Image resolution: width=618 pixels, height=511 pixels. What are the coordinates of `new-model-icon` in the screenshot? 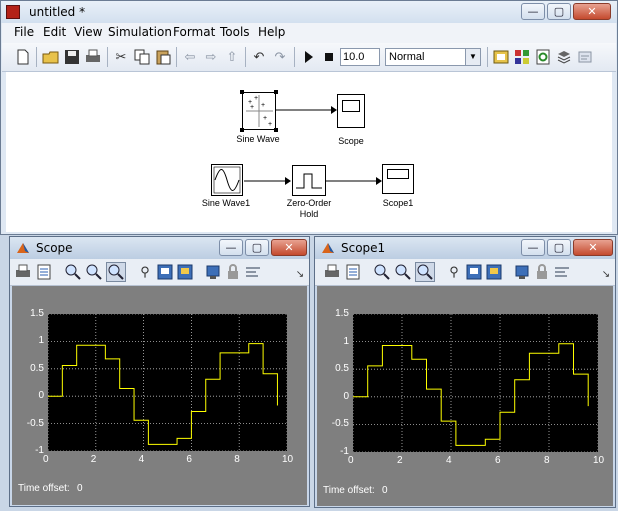 It's located at (23, 57).